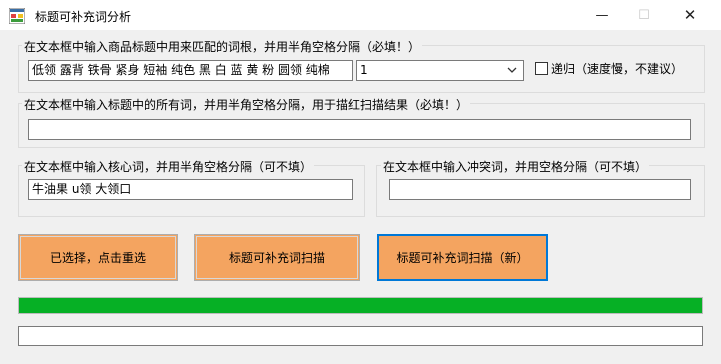 This screenshot has height=364, width=721. Describe the element at coordinates (246, 104) in the screenshot. I see `all-words-group-label: 在文本框中输入标题中的所有词，并用半角空格分隔，用于描红扫描结果（必填！）` at that location.